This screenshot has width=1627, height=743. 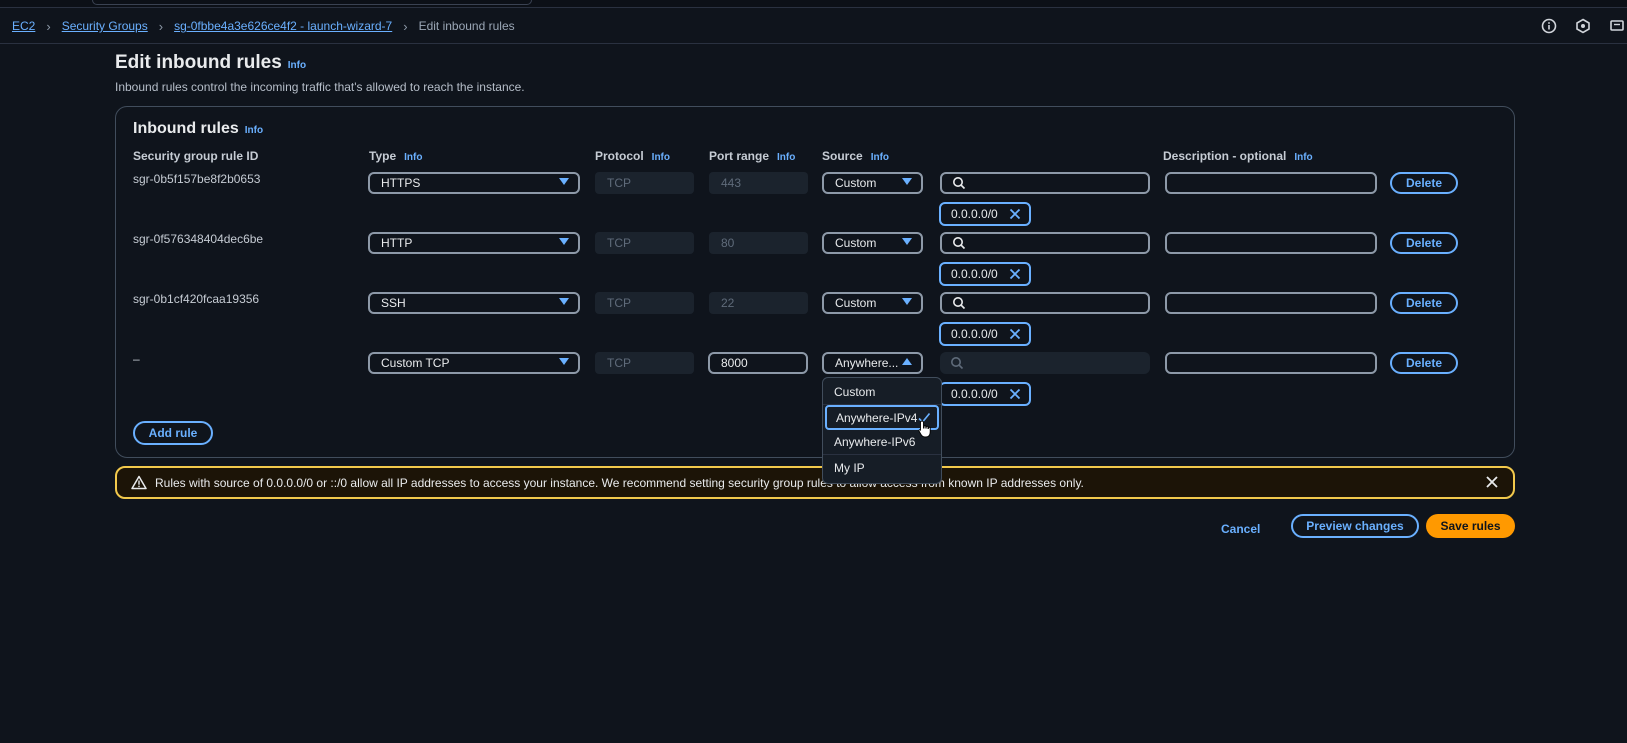 I want to click on delete-button-2: Delete, so click(x=1424, y=243).